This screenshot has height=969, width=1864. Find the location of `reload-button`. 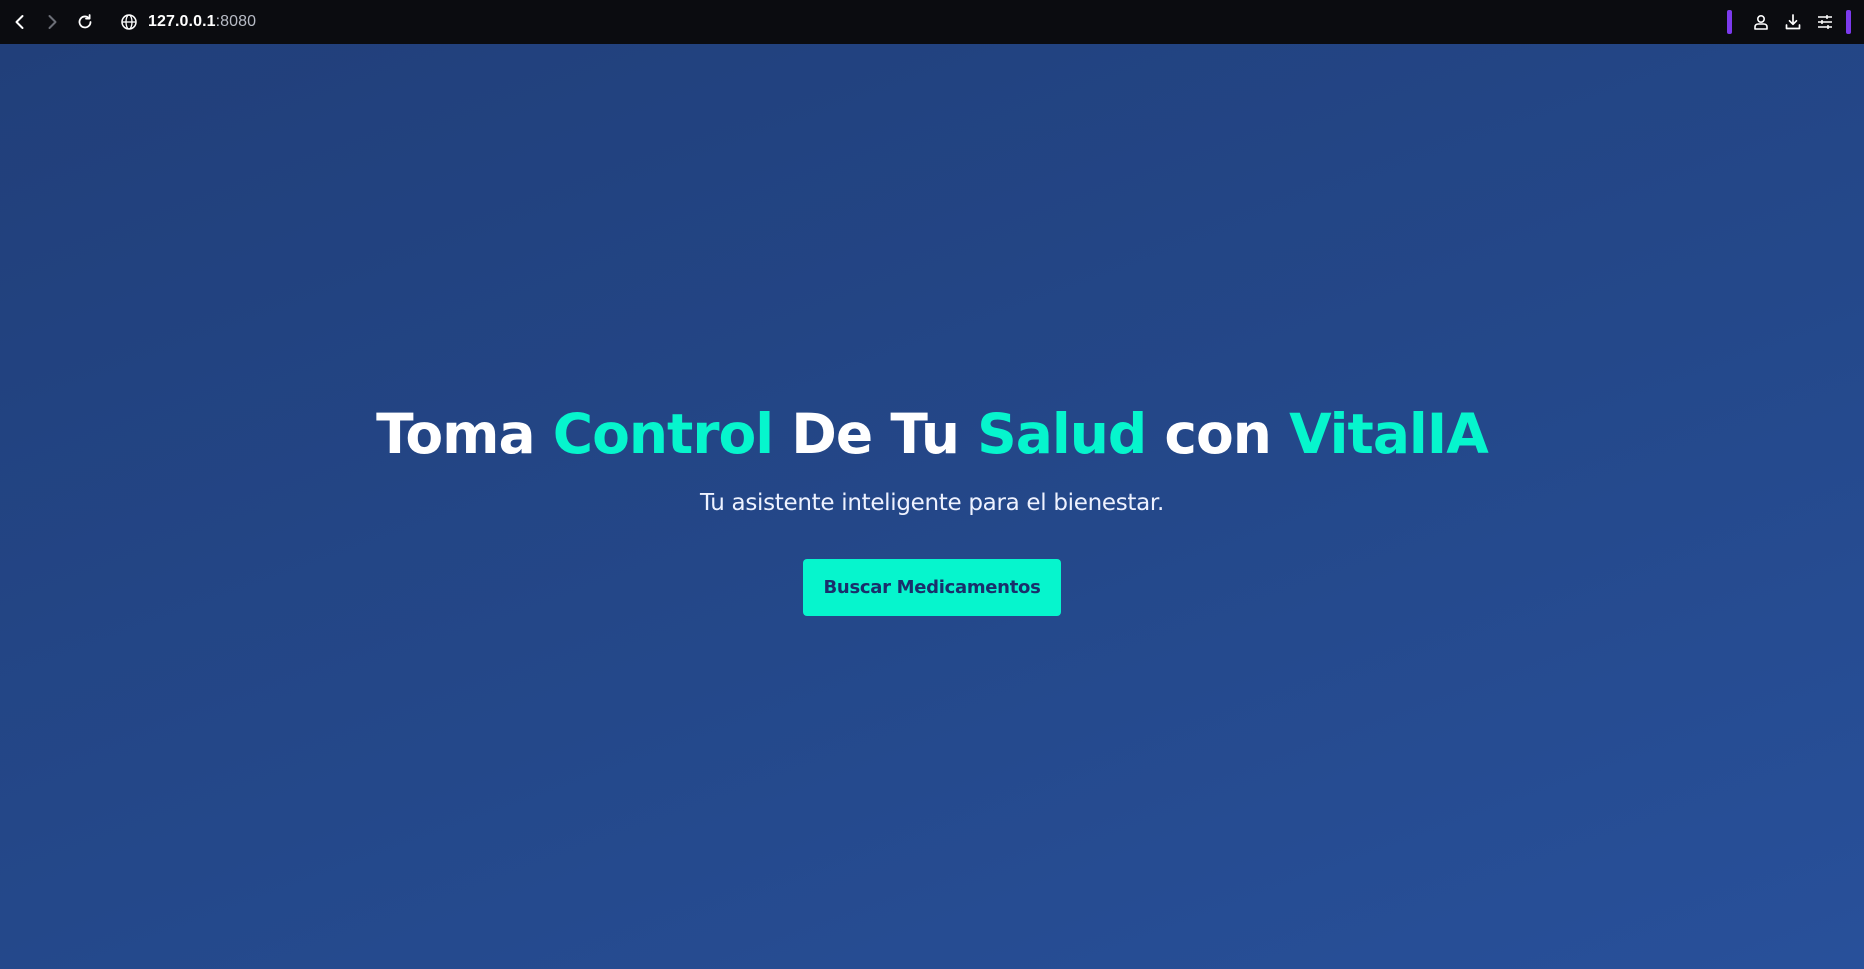

reload-button is located at coordinates (85, 22).